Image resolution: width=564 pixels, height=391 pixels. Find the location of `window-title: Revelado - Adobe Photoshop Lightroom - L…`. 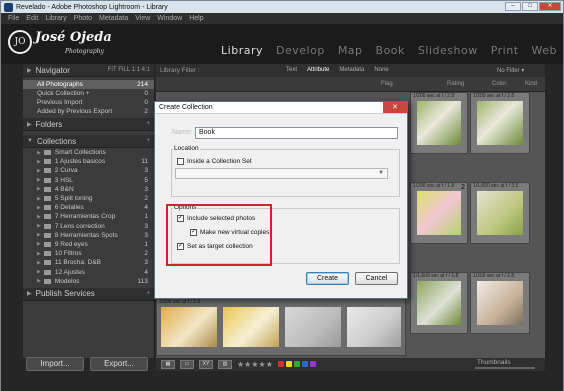

window-title: Revelado - Adobe Photoshop Lightroom - L… is located at coordinates (92, 7).